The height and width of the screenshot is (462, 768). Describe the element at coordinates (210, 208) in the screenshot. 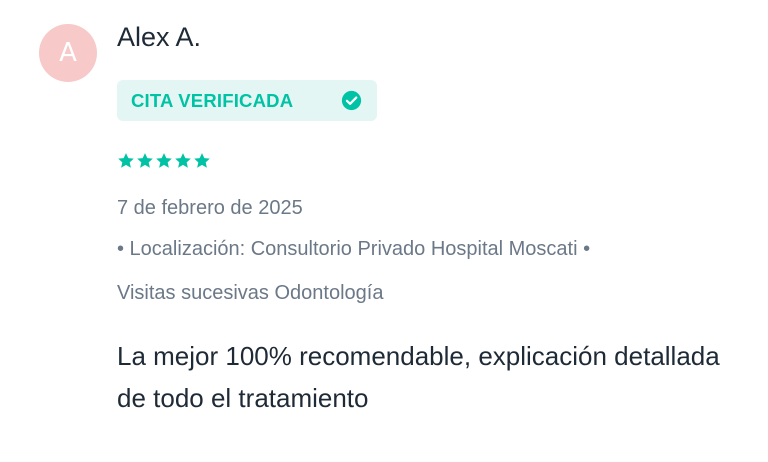

I see `review-date: 7 de febrero de 2025` at that location.